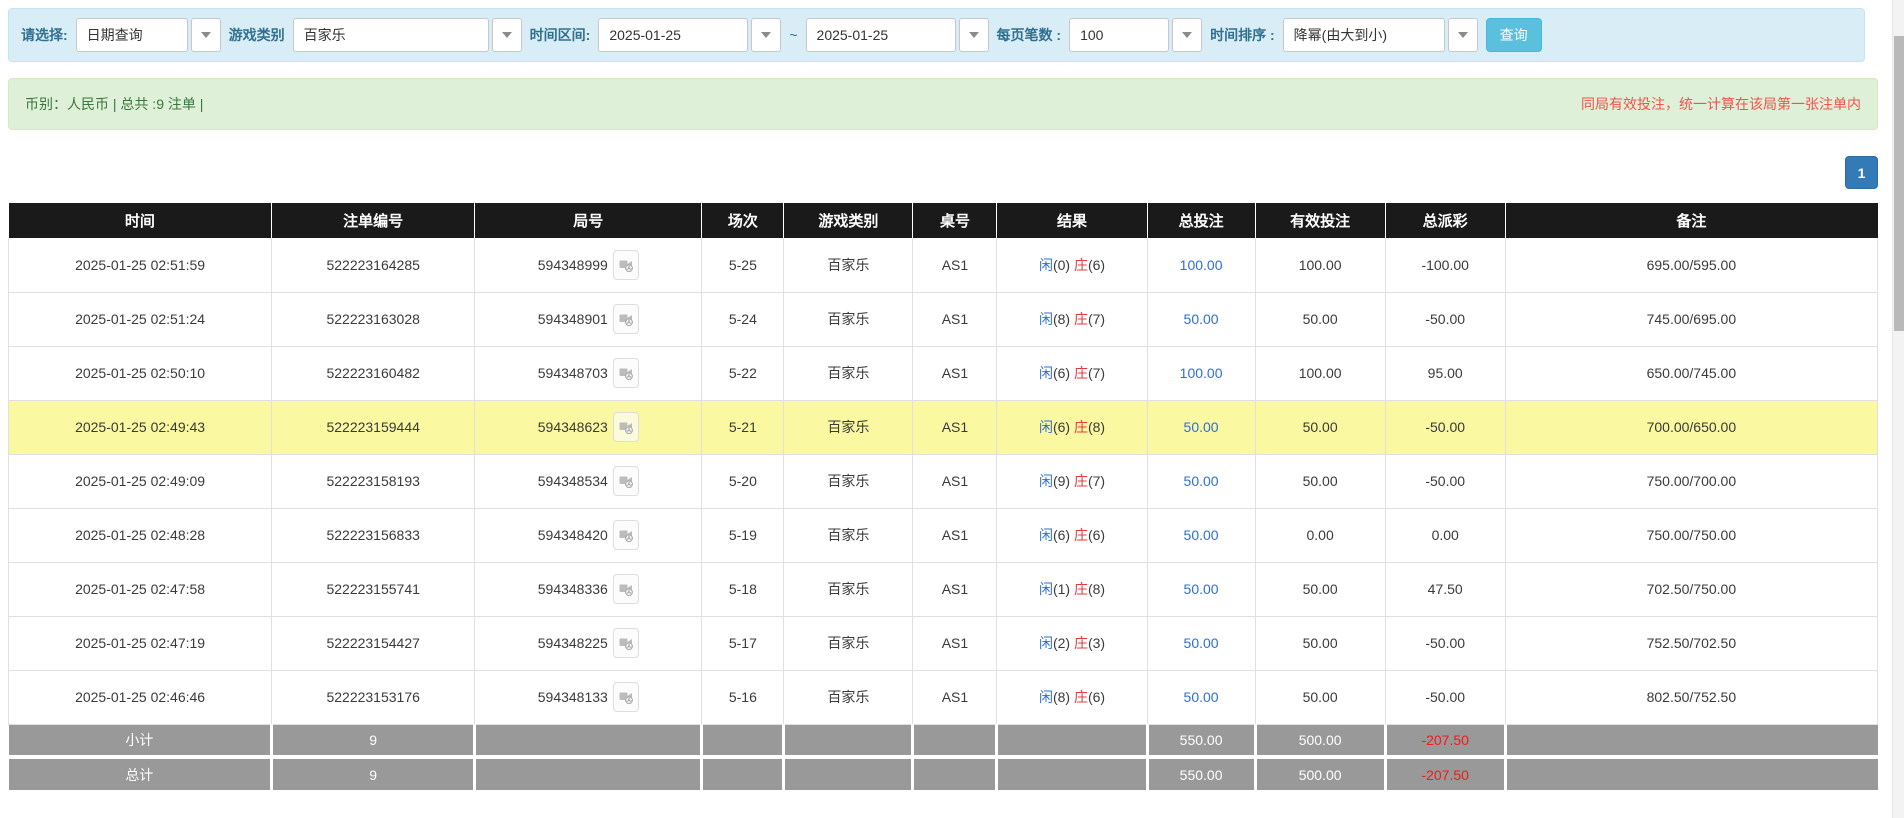 This screenshot has height=818, width=1904. Describe the element at coordinates (1363, 35) in the screenshot. I see `time-sort-value: 降幂(由大到小)` at that location.